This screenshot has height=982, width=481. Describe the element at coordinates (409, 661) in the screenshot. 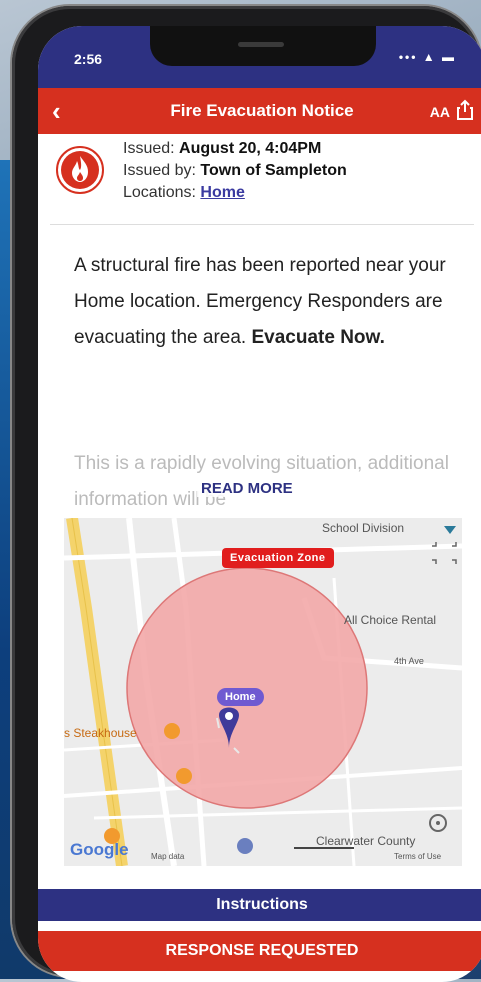

I see `map-label-street: 4th Ave` at that location.